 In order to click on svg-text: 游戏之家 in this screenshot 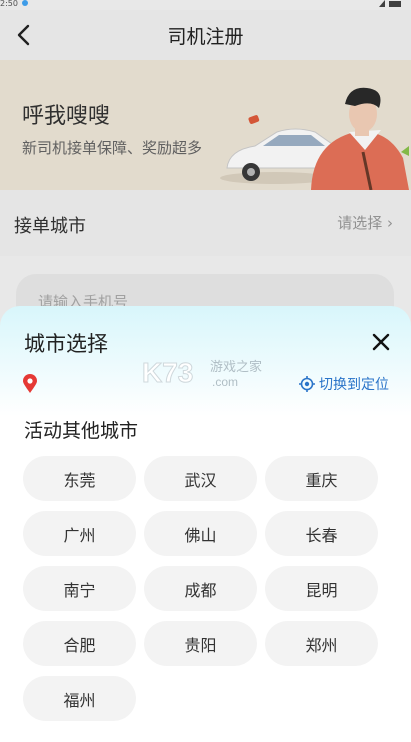, I will do `click(236, 367)`.